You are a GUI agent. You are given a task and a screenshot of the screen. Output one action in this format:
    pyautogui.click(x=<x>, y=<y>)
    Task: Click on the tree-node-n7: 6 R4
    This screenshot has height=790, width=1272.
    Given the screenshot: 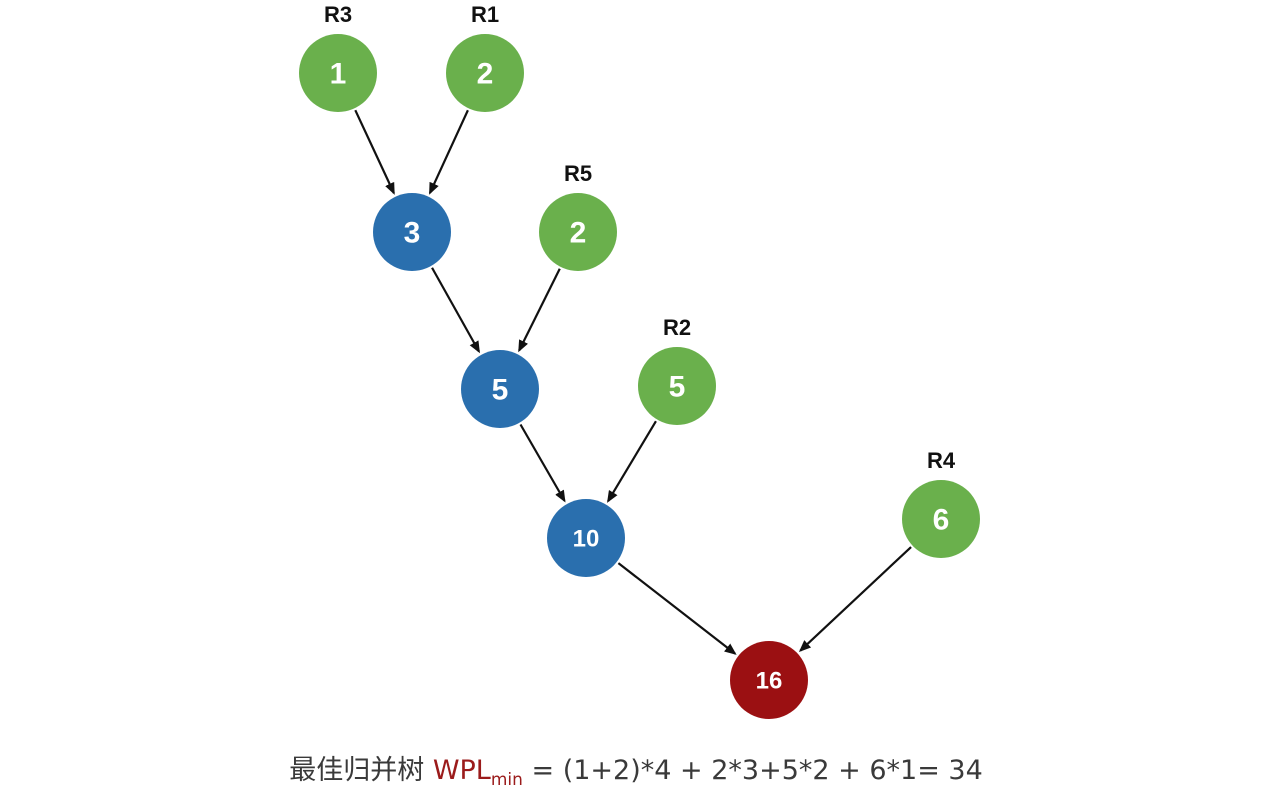 What is the action you would take?
    pyautogui.click(x=941, y=503)
    